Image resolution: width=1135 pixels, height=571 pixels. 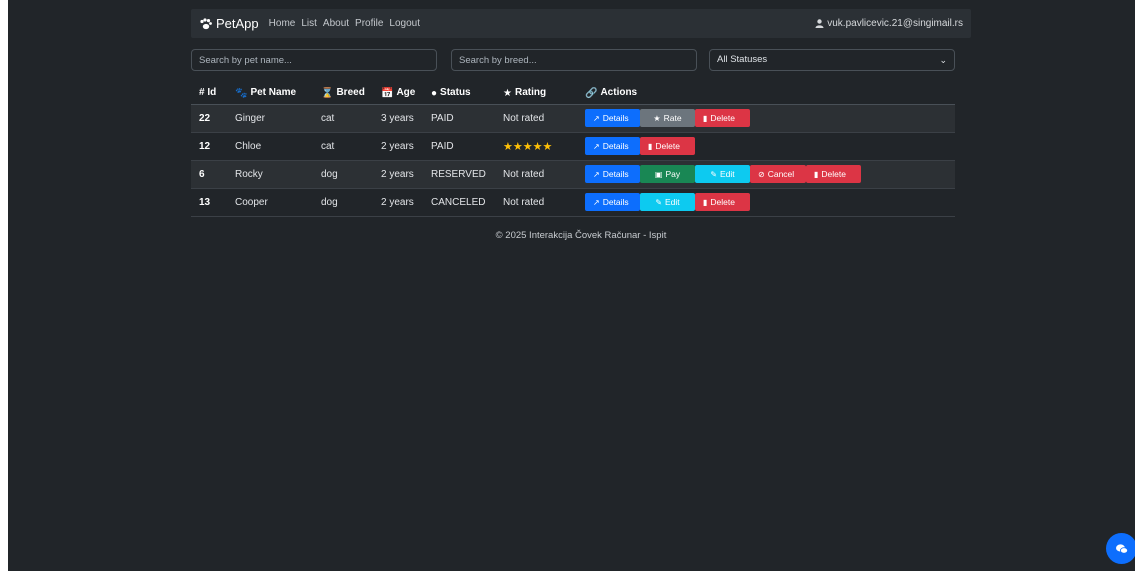 What do you see at coordinates (327, 93) in the screenshot?
I see `hourglass-icon: ⌛` at bounding box center [327, 93].